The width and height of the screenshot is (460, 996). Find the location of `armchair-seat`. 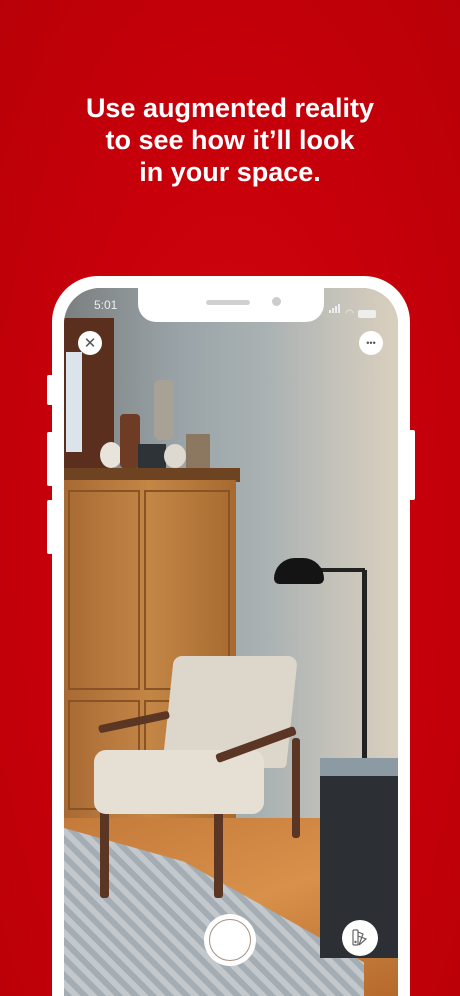

armchair-seat is located at coordinates (179, 782).